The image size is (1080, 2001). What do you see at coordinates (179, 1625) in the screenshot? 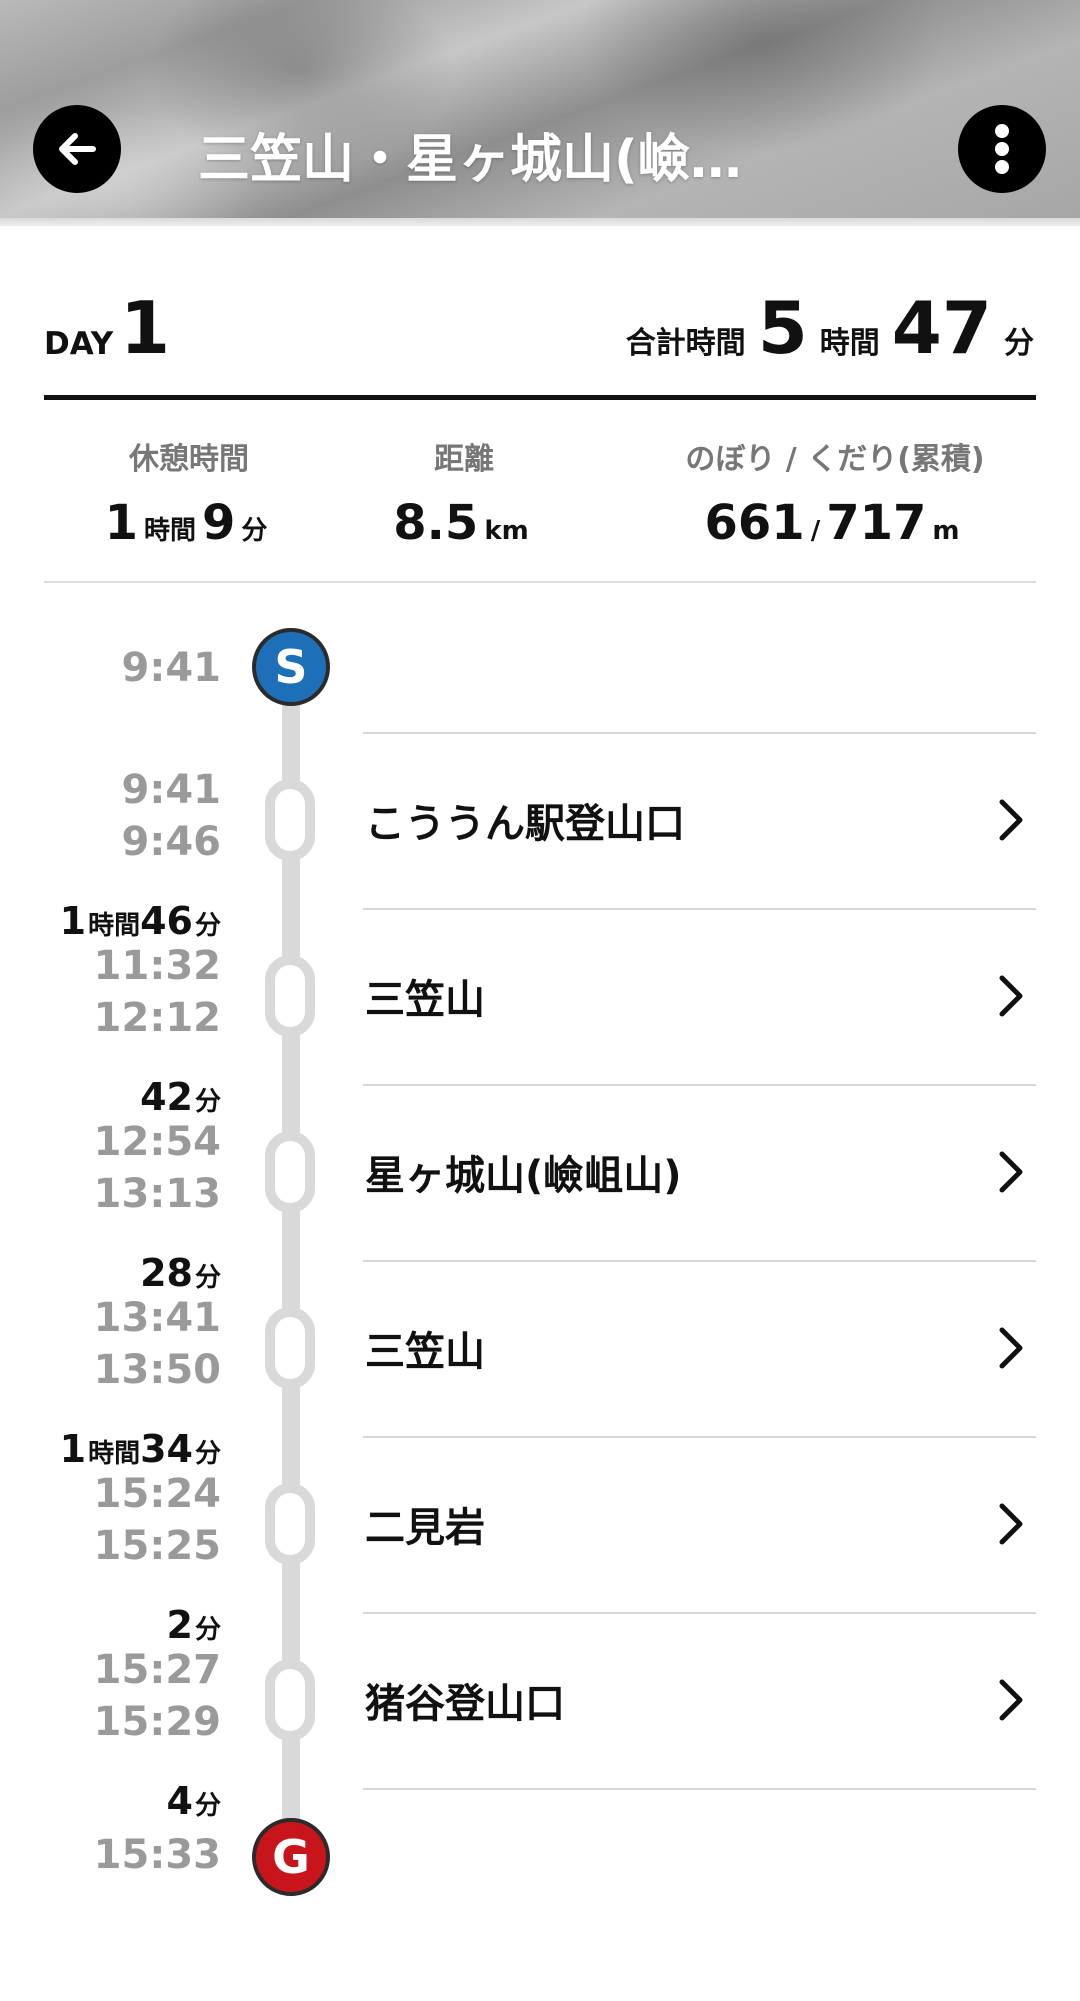
I see `duration-minutes: 2` at bounding box center [179, 1625].